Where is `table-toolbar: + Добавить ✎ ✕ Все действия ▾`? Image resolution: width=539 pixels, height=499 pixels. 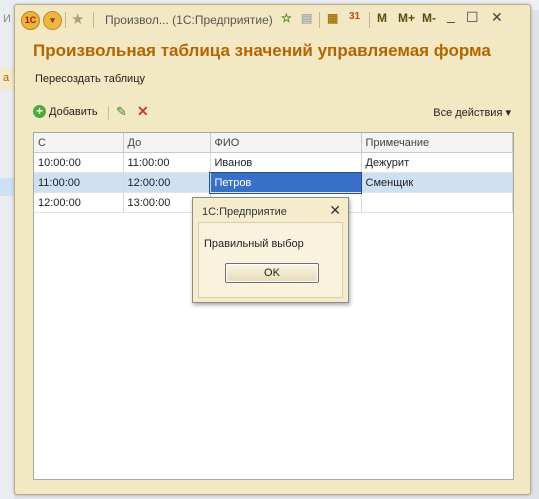
table-toolbar: + Добавить ✎ ✕ Все действия ▾ is located at coordinates (272, 113).